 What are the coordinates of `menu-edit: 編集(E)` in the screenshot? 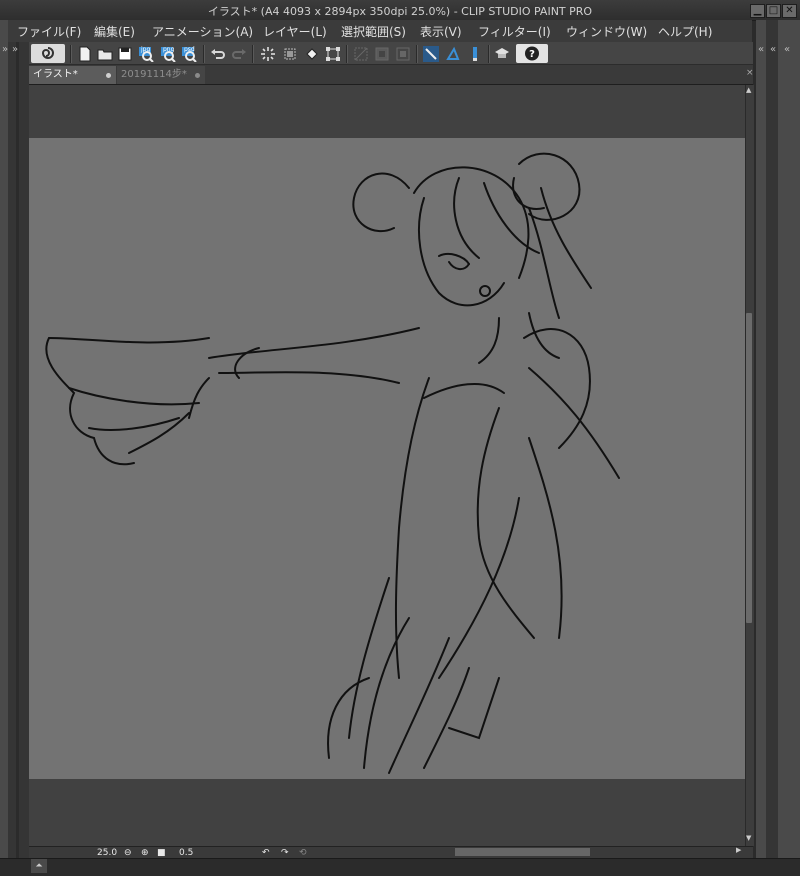 It's located at (114, 31).